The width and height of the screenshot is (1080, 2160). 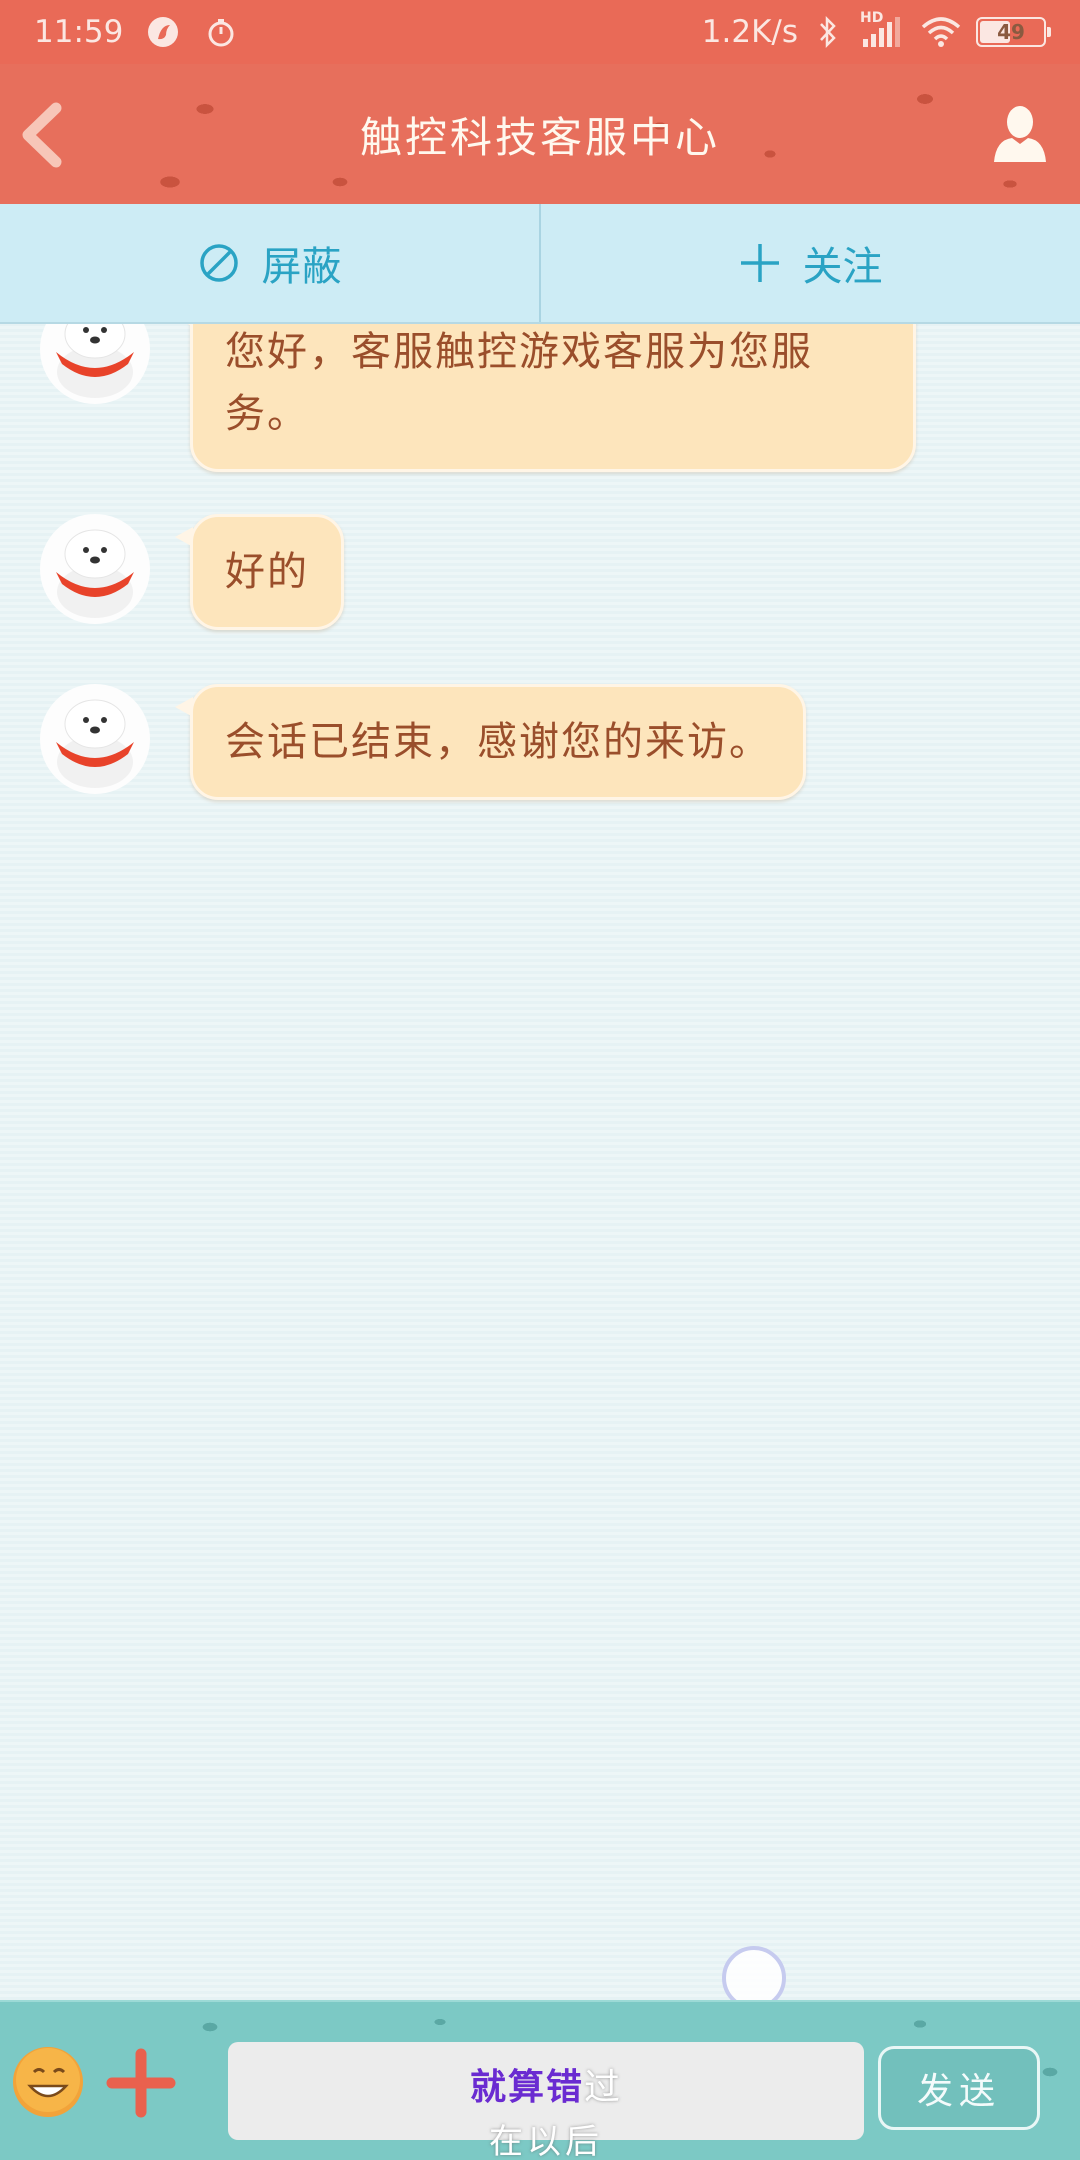 I want to click on composer-bar: 就算错过 在以后 发送, so click(x=540, y=2080).